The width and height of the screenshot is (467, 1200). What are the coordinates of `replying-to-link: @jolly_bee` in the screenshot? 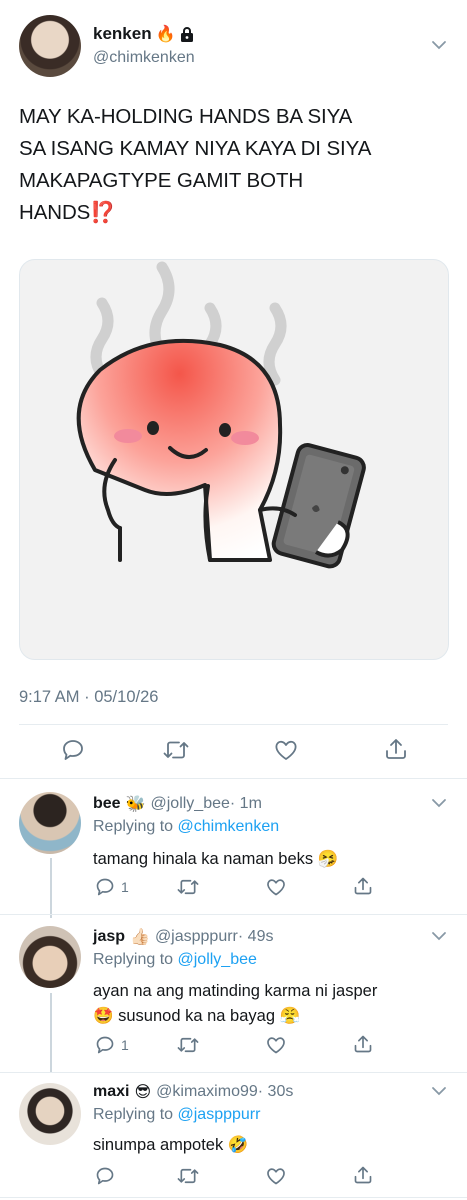 It's located at (217, 959).